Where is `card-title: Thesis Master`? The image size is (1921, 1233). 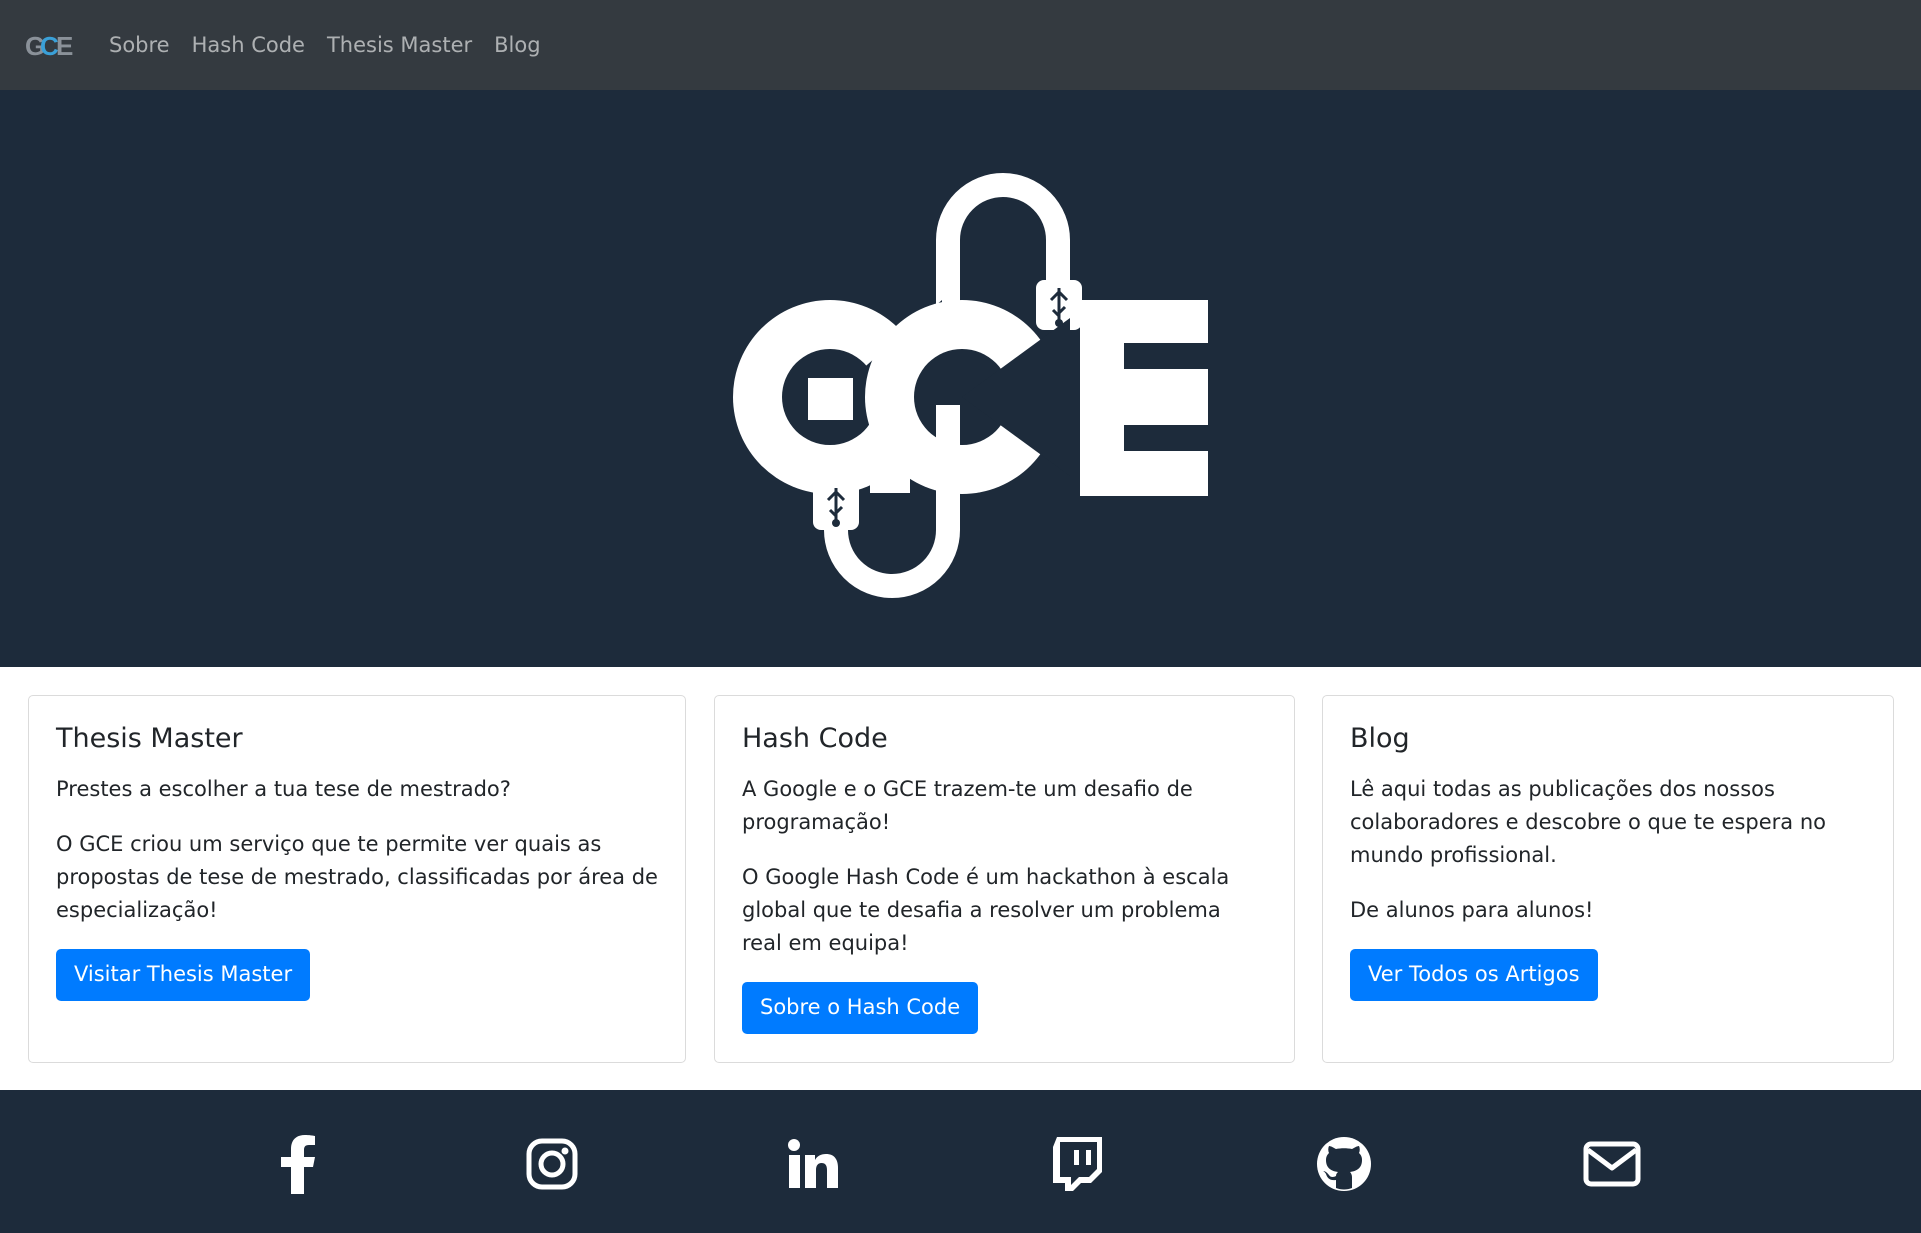 card-title: Thesis Master is located at coordinates (149, 738).